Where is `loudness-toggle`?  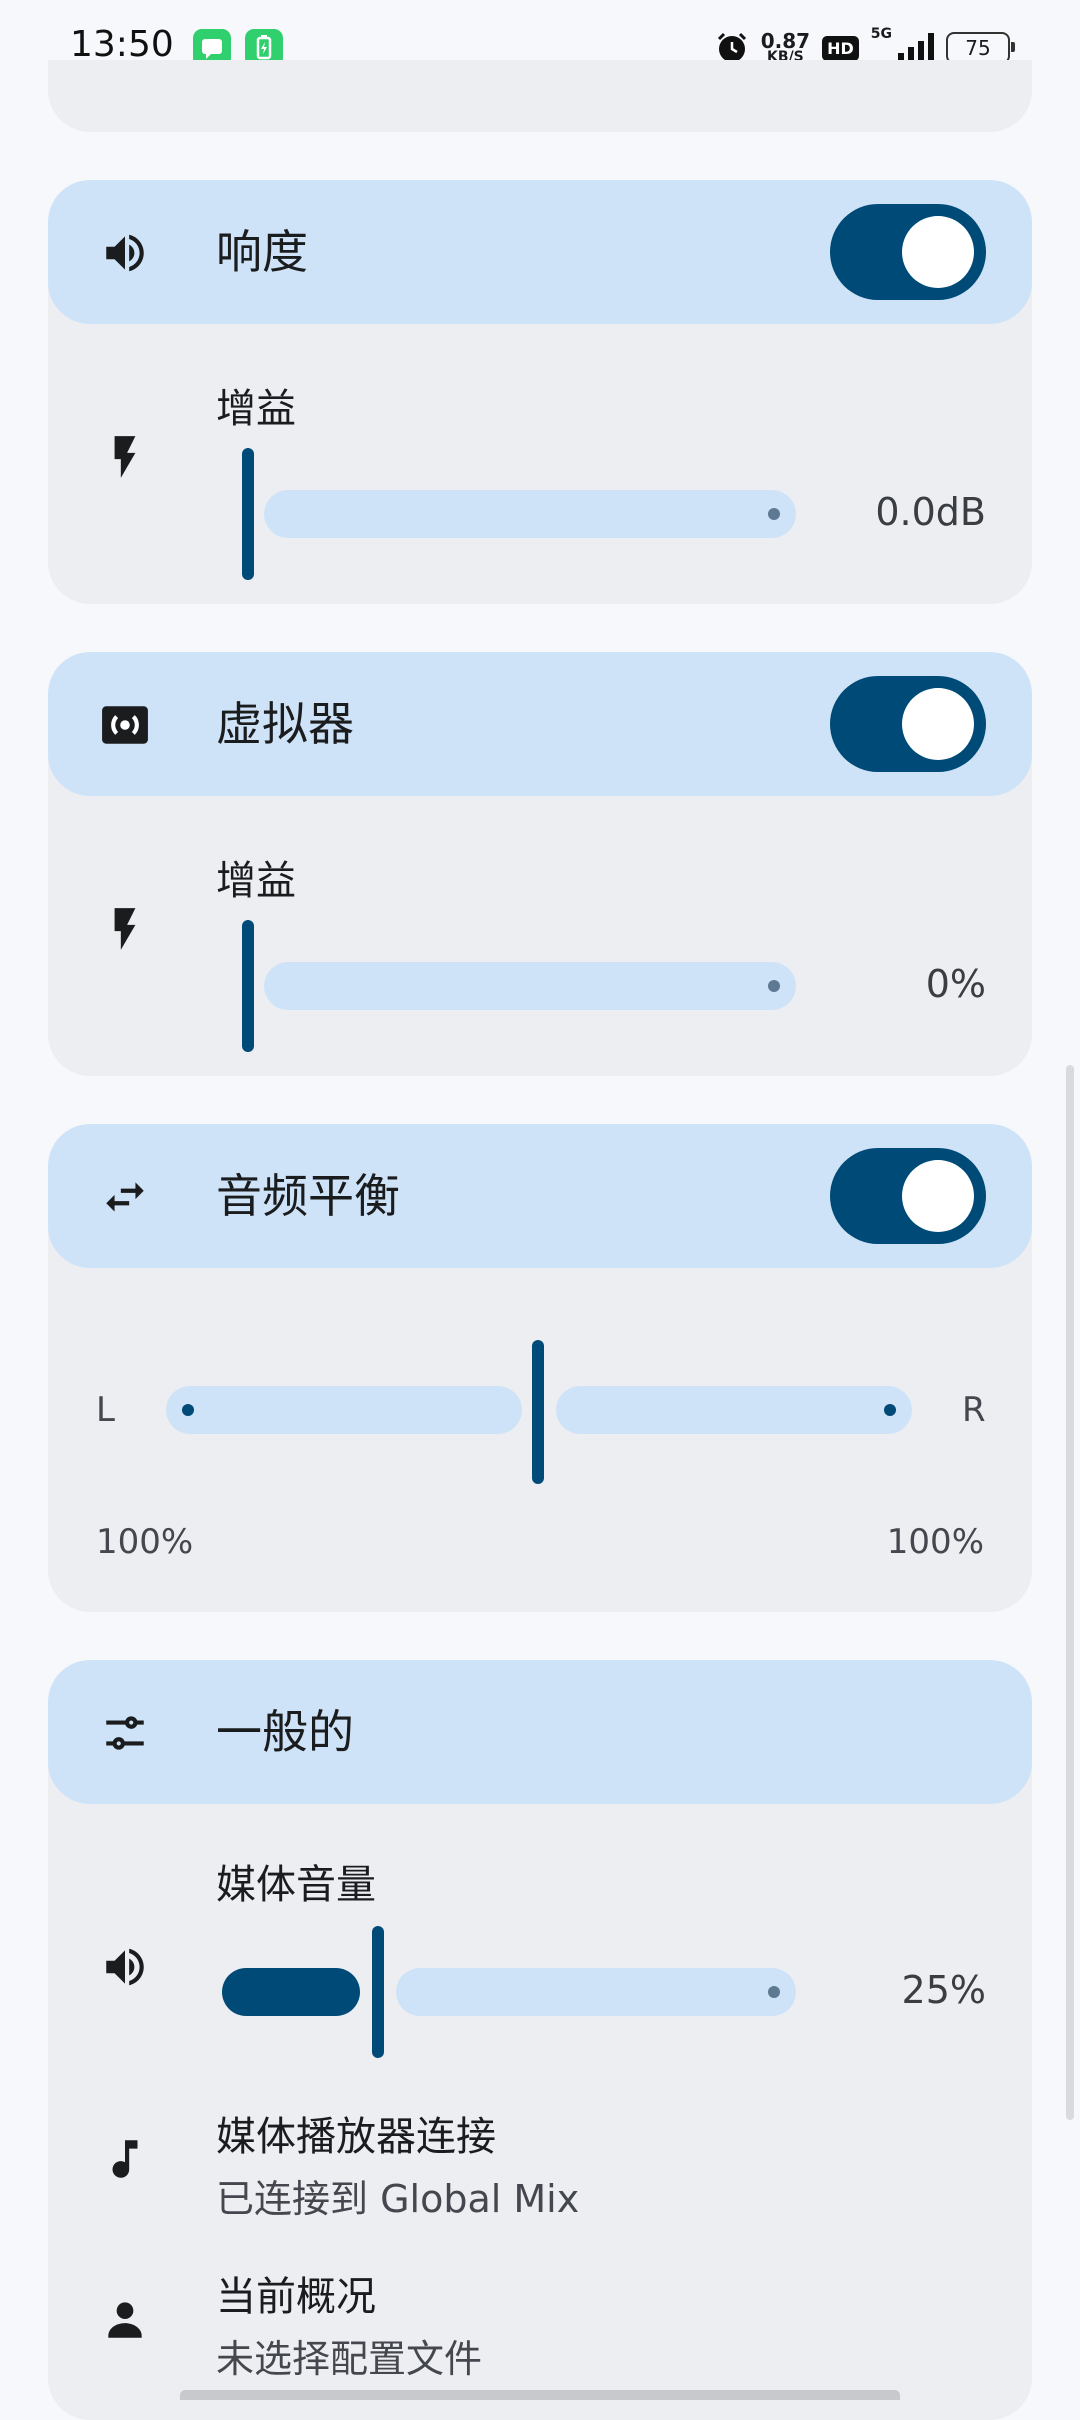
loudness-toggle is located at coordinates (908, 252).